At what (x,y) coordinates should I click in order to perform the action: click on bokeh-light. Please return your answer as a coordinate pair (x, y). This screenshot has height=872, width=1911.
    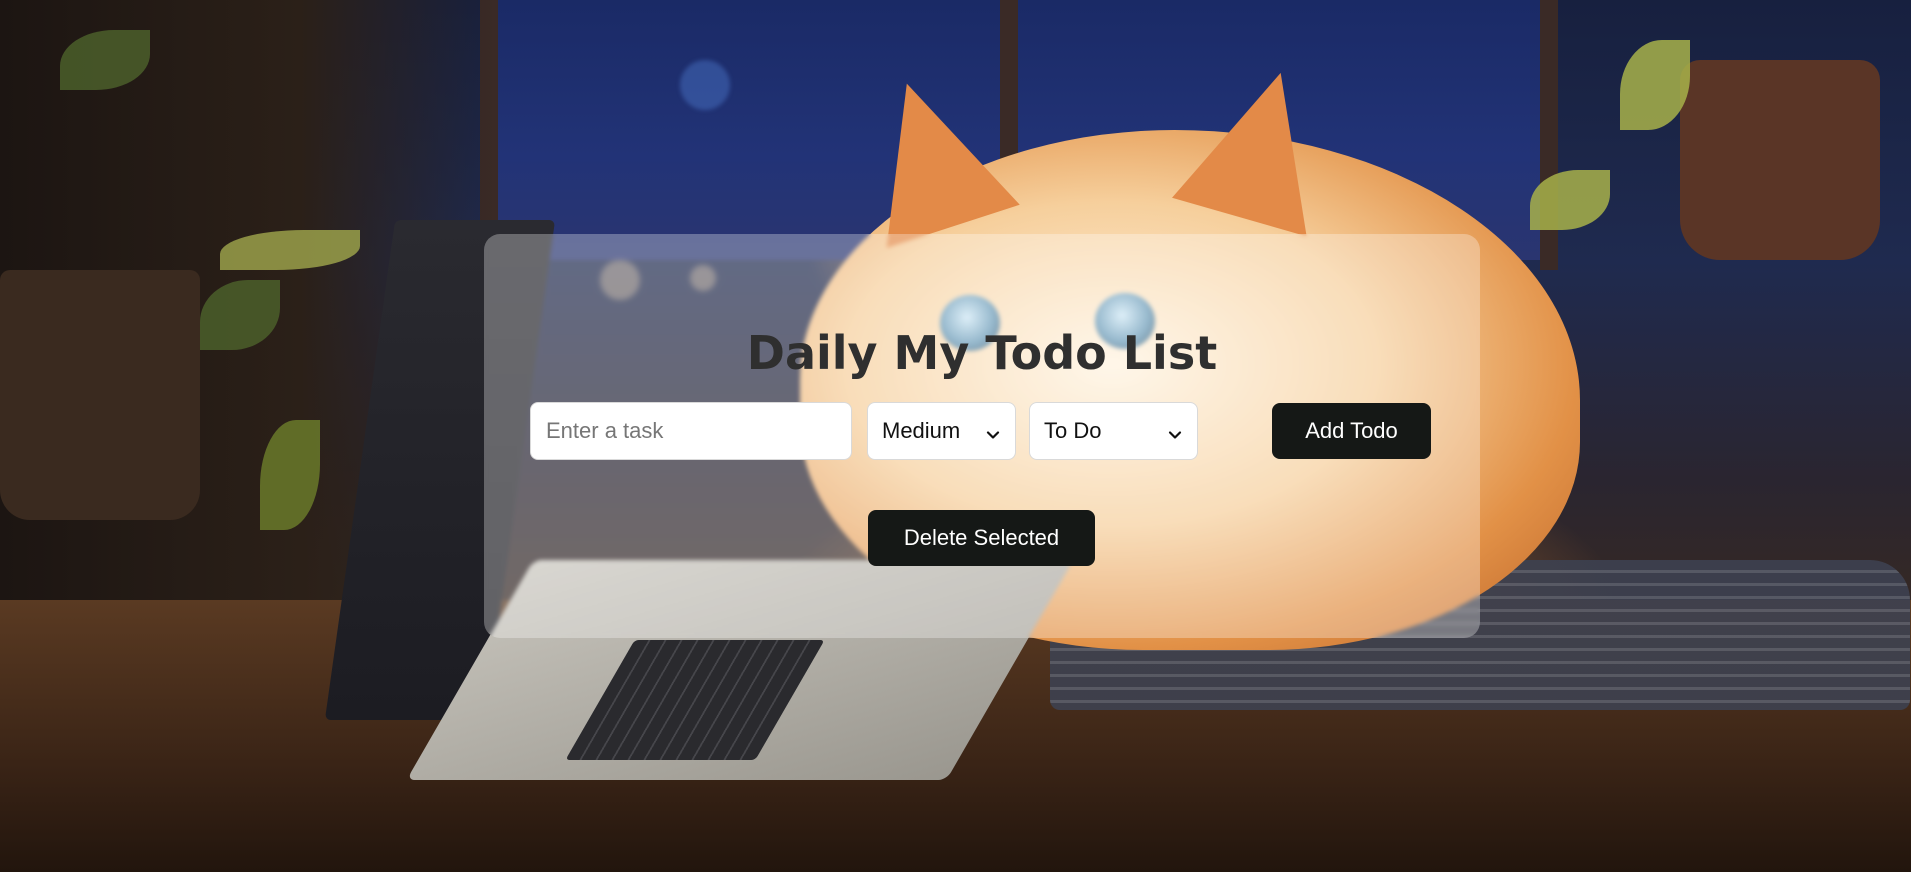
    Looking at the image, I should click on (705, 85).